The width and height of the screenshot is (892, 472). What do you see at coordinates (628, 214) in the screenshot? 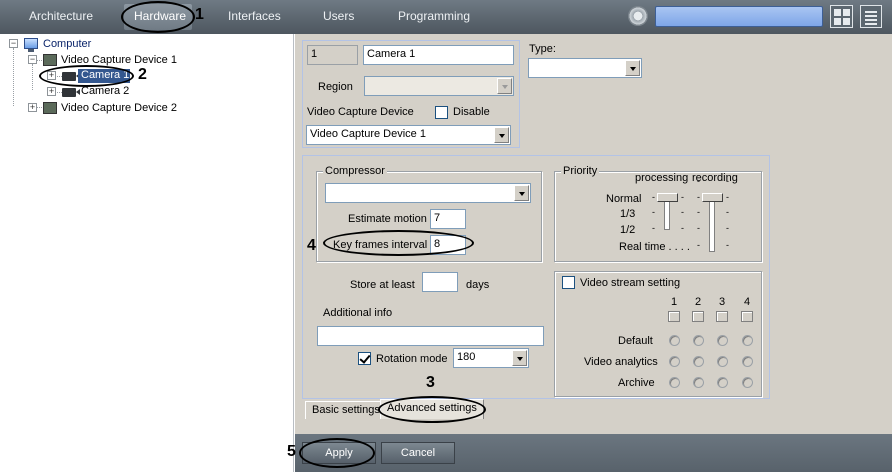
I see `priority-one-third: 1/3` at bounding box center [628, 214].